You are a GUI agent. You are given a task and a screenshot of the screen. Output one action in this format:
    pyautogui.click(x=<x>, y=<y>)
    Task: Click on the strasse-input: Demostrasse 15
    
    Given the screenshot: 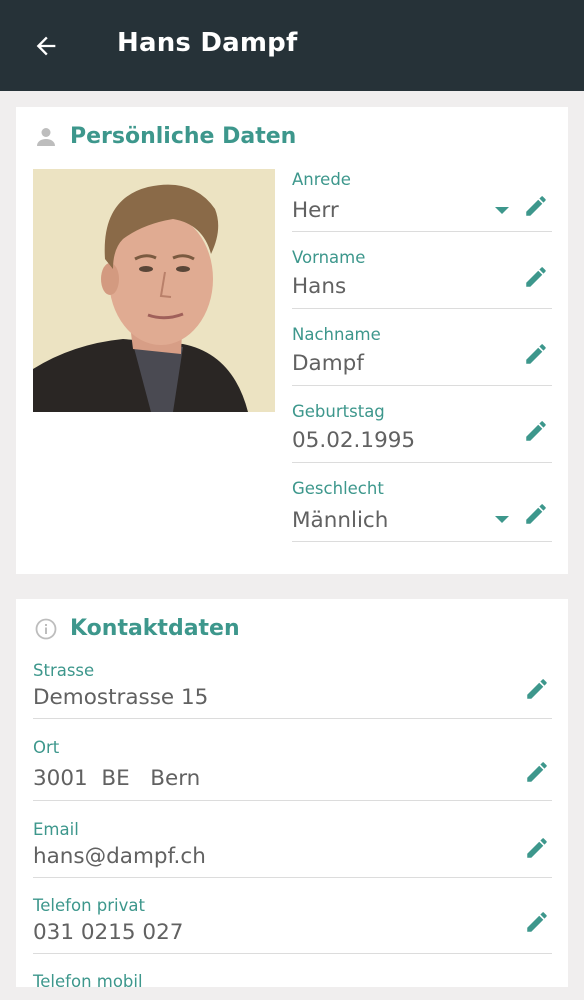 What is the action you would take?
    pyautogui.click(x=120, y=697)
    